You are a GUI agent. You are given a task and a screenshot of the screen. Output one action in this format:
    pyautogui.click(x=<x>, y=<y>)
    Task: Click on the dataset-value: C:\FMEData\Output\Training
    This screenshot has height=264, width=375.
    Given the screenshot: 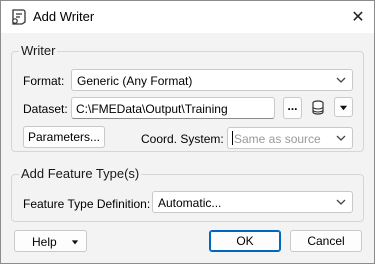 What is the action you would take?
    pyautogui.click(x=152, y=109)
    